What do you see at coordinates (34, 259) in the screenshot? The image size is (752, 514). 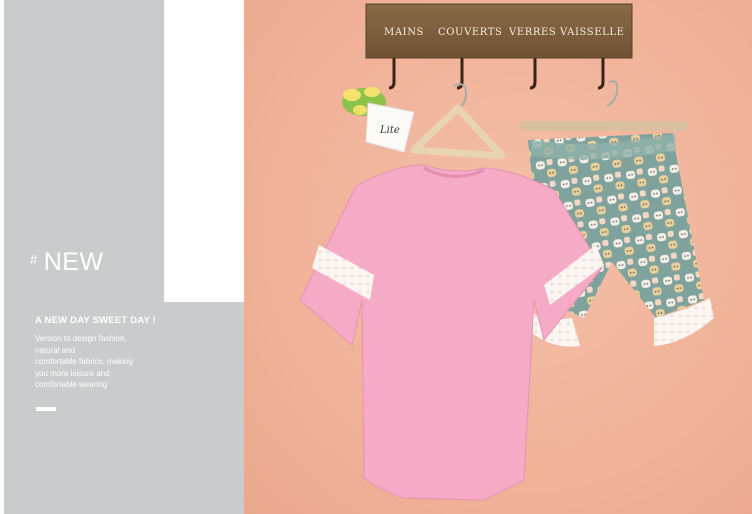 I see `hash-symbol: #` at bounding box center [34, 259].